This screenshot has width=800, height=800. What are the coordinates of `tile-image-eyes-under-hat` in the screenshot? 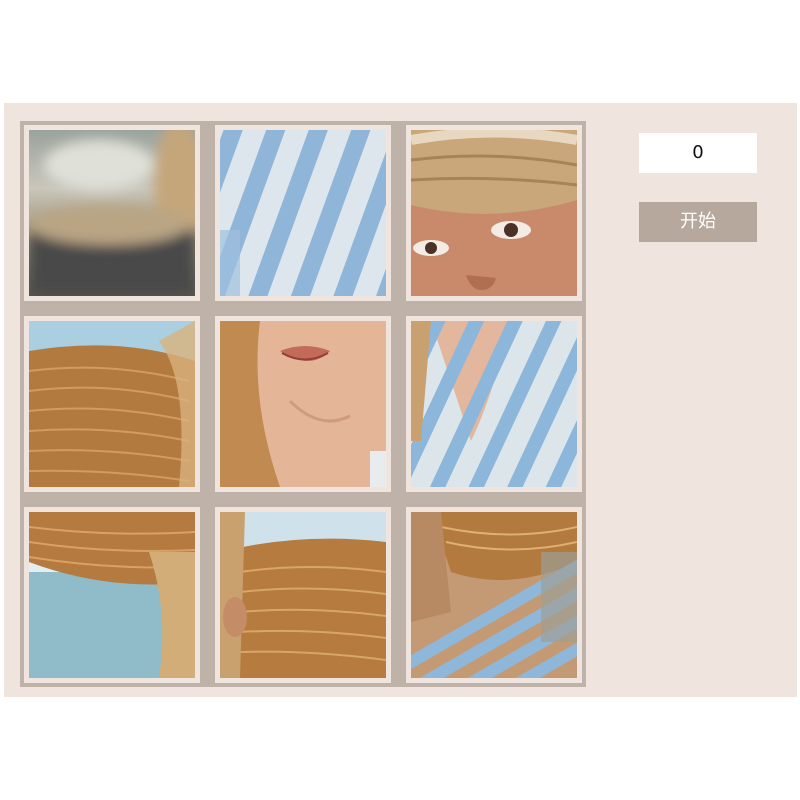 It's located at (494, 213).